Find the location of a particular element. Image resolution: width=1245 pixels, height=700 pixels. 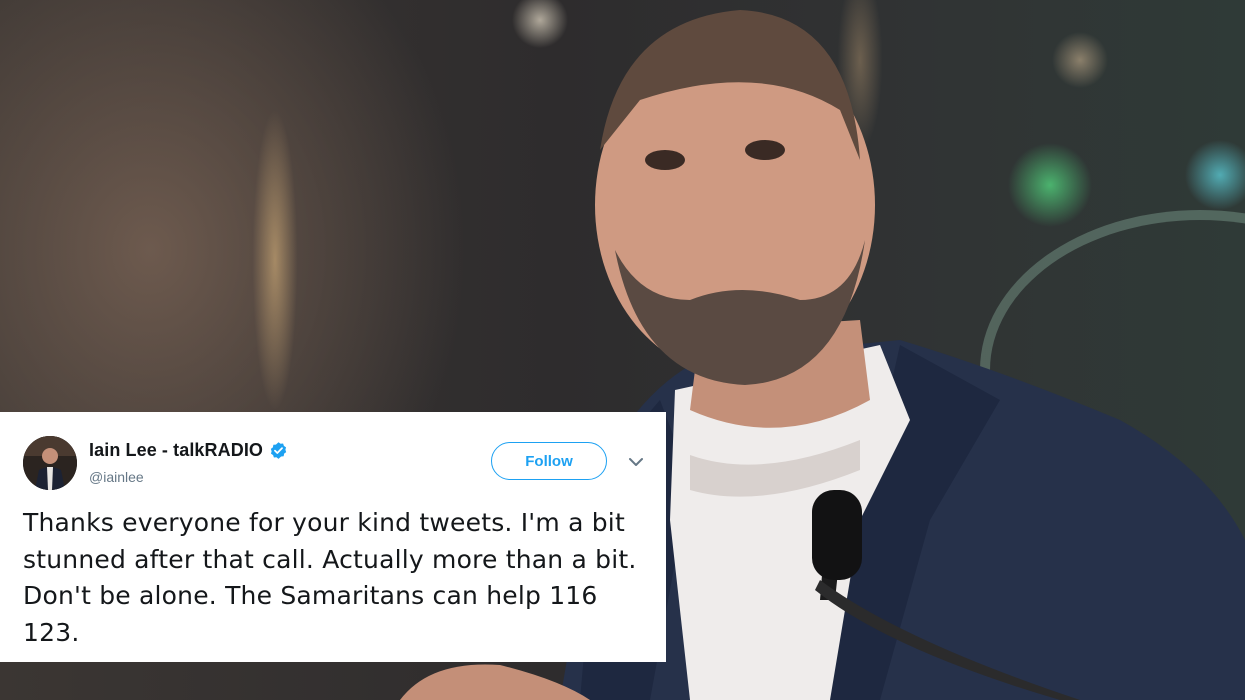

verified-badge-icon is located at coordinates (278, 450).